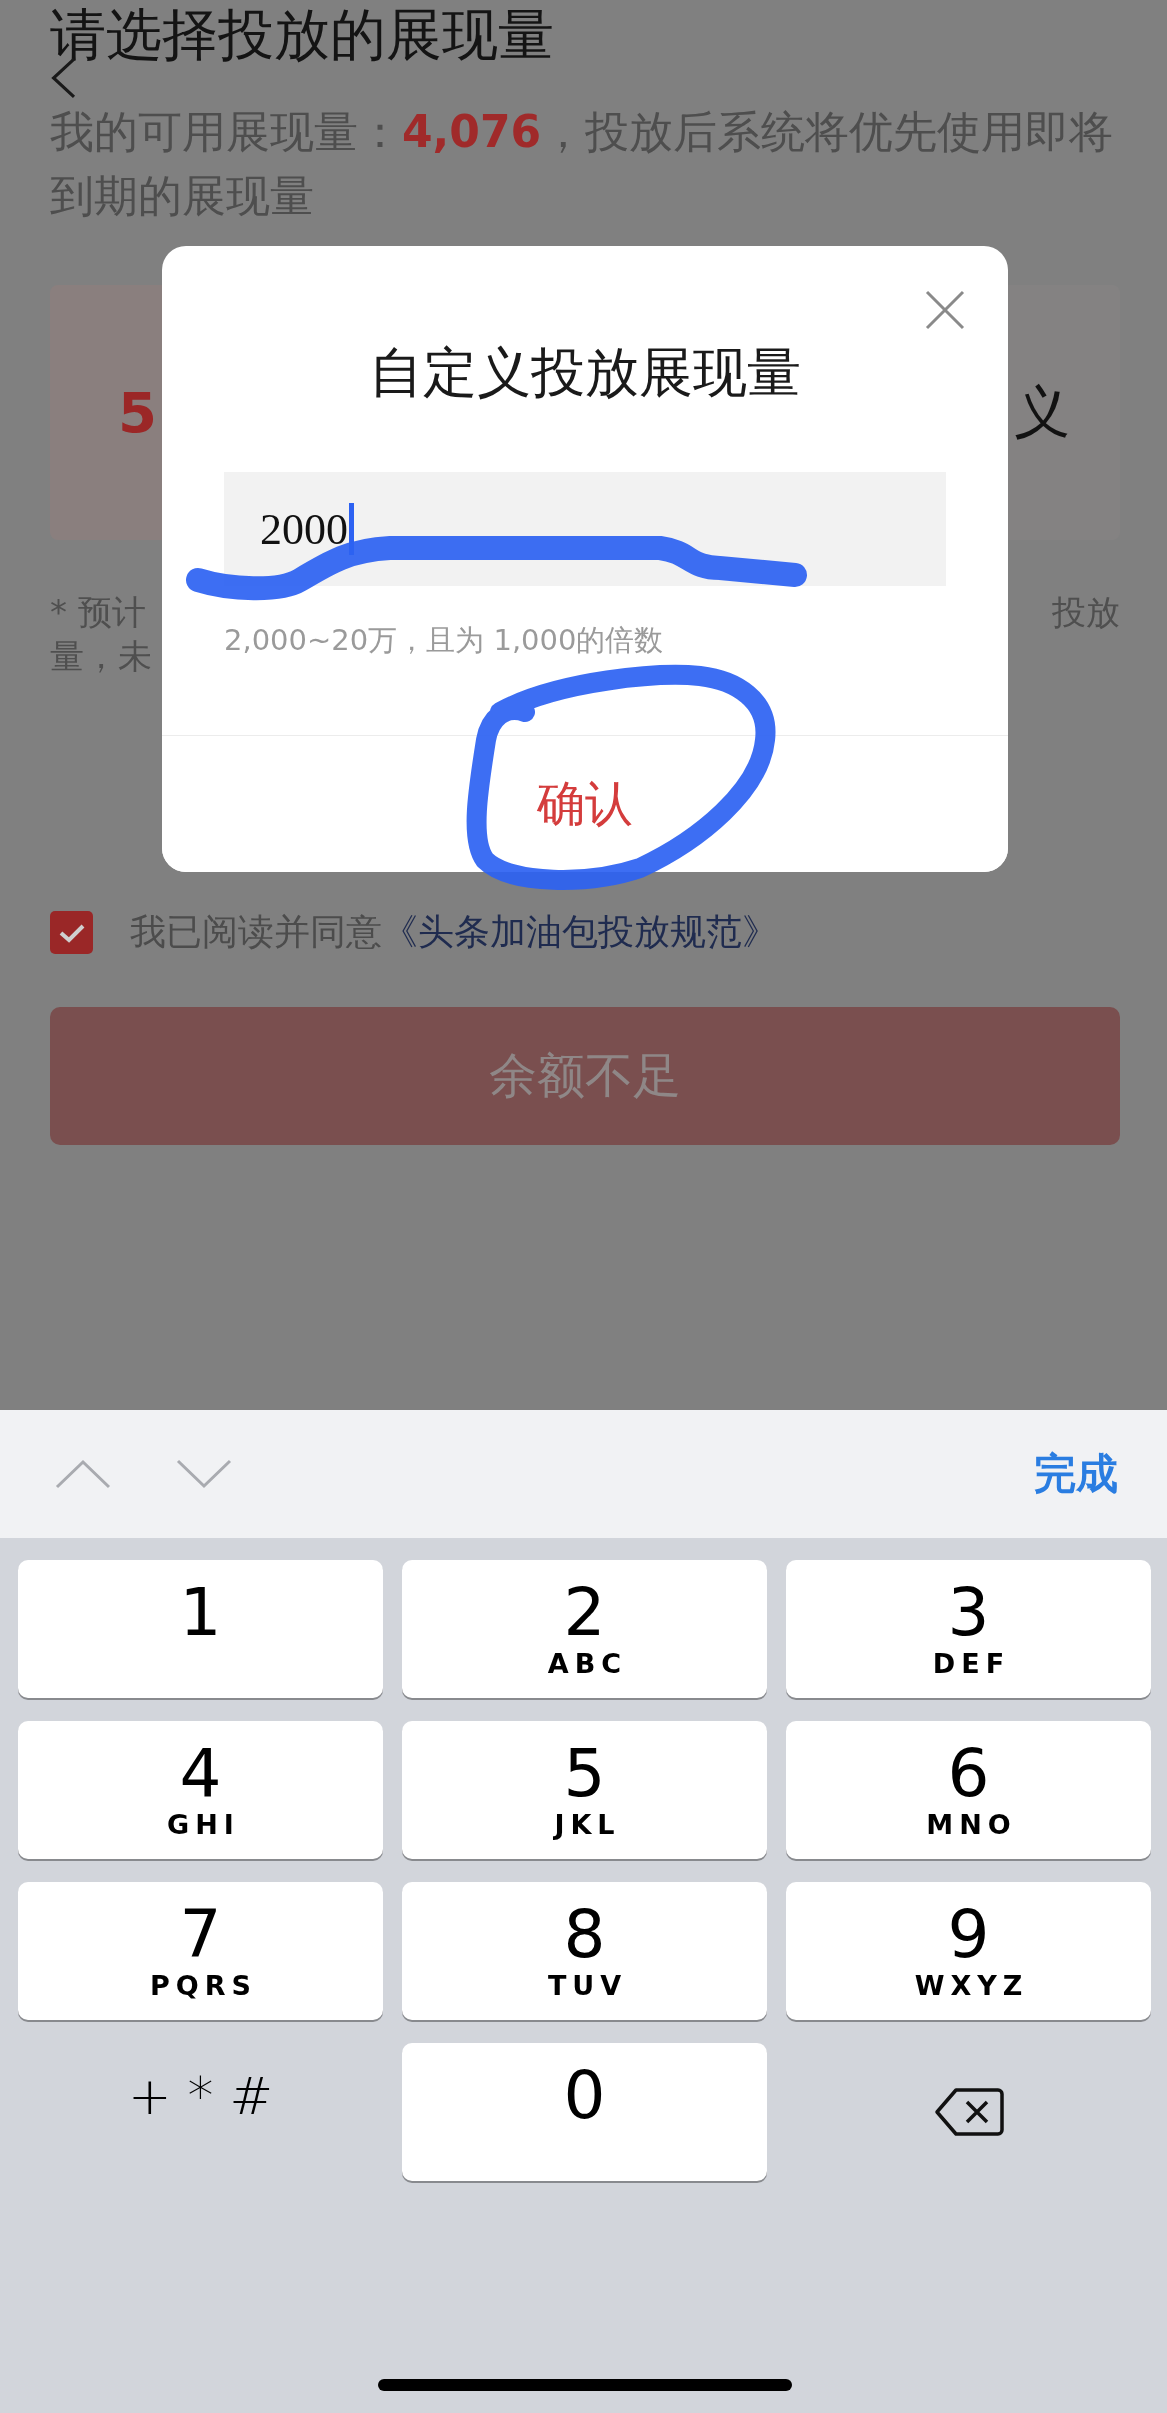 The height and width of the screenshot is (2413, 1167). Describe the element at coordinates (968, 1629) in the screenshot. I see `key: 3 DEF` at that location.